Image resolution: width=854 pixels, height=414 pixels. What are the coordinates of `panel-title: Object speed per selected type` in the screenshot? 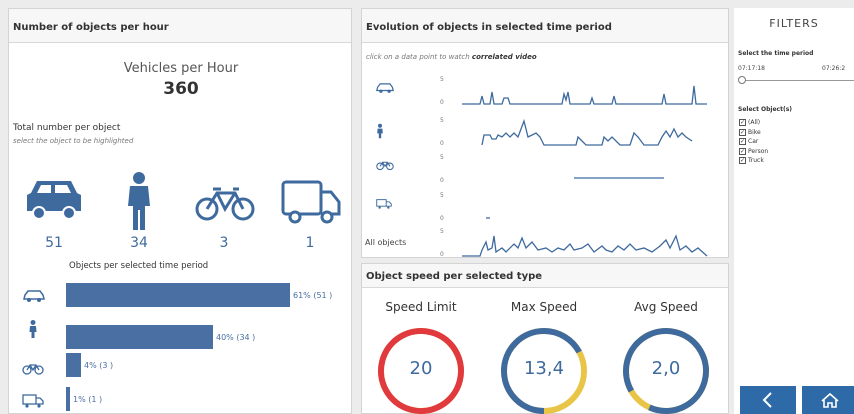 It's located at (545, 276).